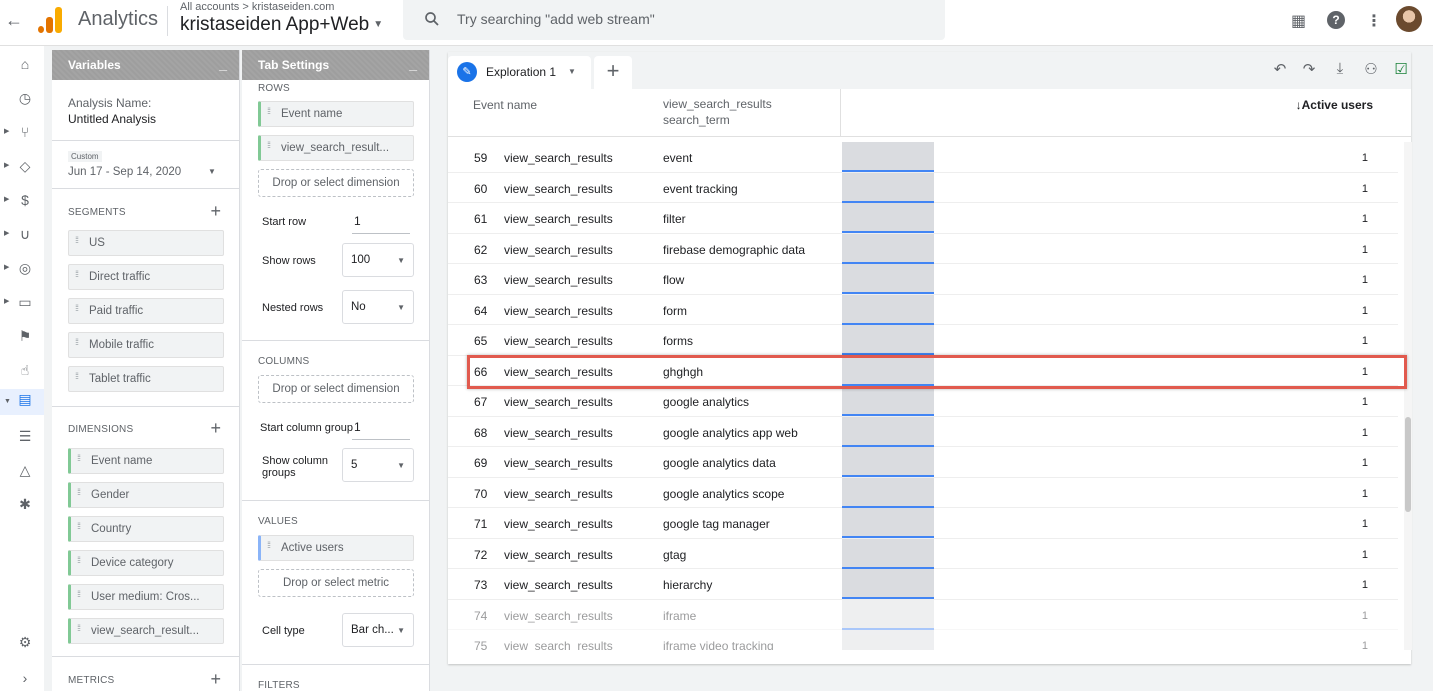  I want to click on search-term-cell: google tag manager, so click(716, 524).